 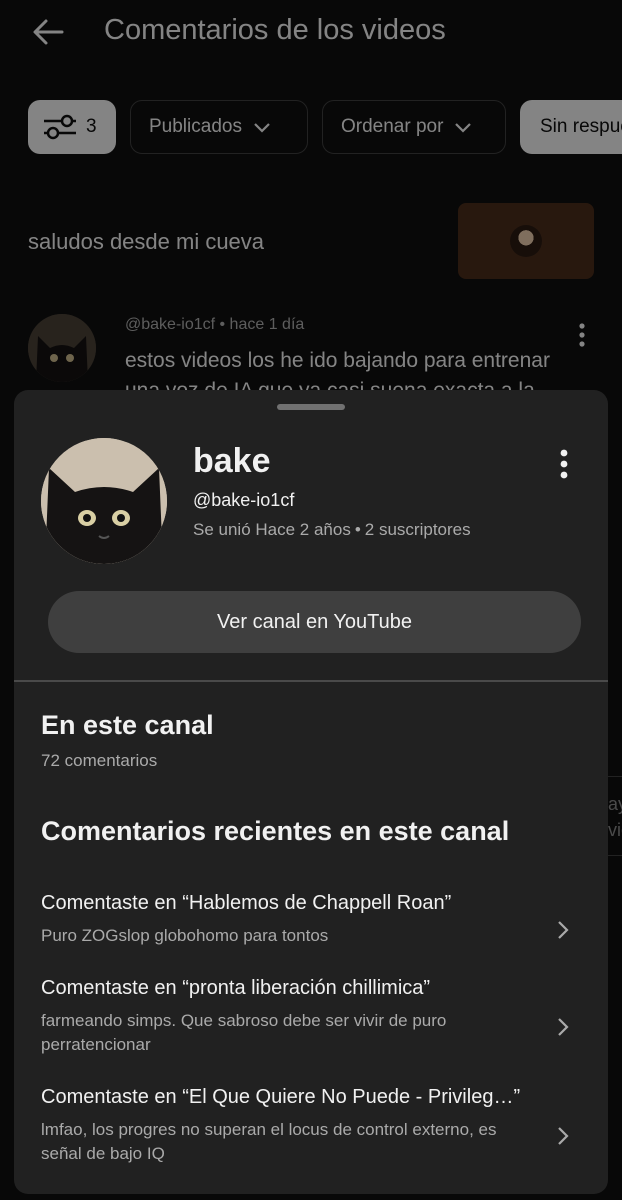 What do you see at coordinates (99, 760) in the screenshot?
I see `comment-count: 72 comentarios` at bounding box center [99, 760].